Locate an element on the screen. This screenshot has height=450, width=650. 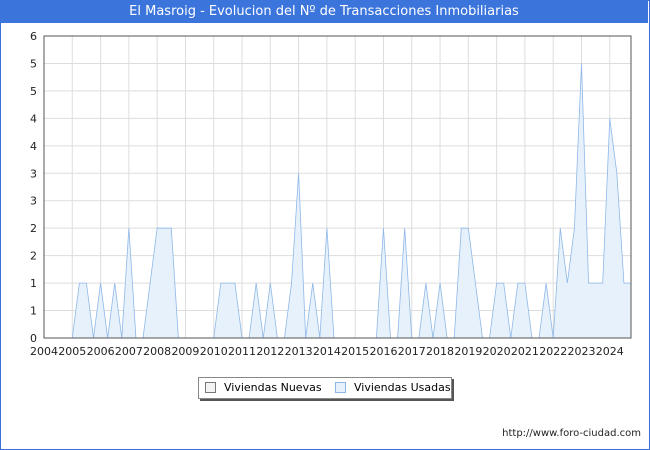
y-tick-labels: 0 1 1 2 2 3 3 4 4 5 5 6 is located at coordinates (33, 187).